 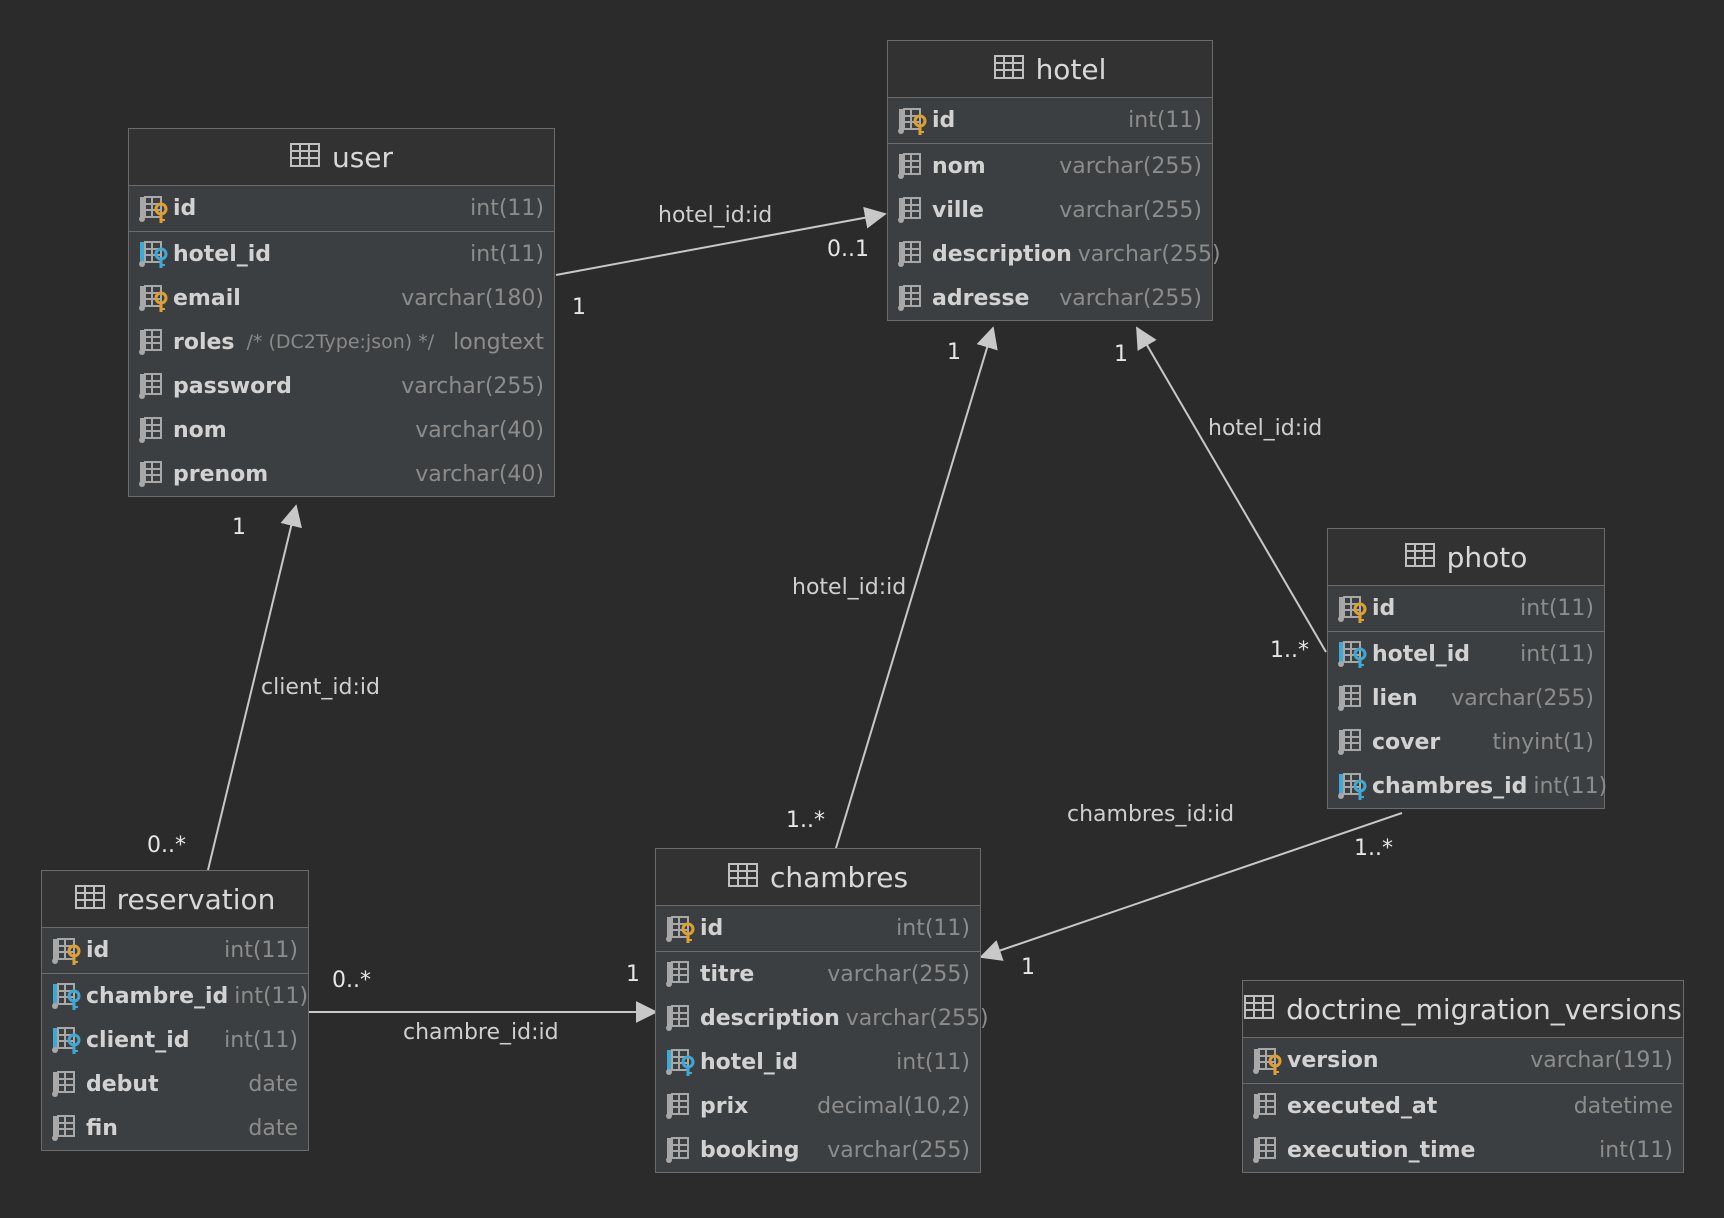 What do you see at coordinates (102, 1128) in the screenshot?
I see `column-name: fin` at bounding box center [102, 1128].